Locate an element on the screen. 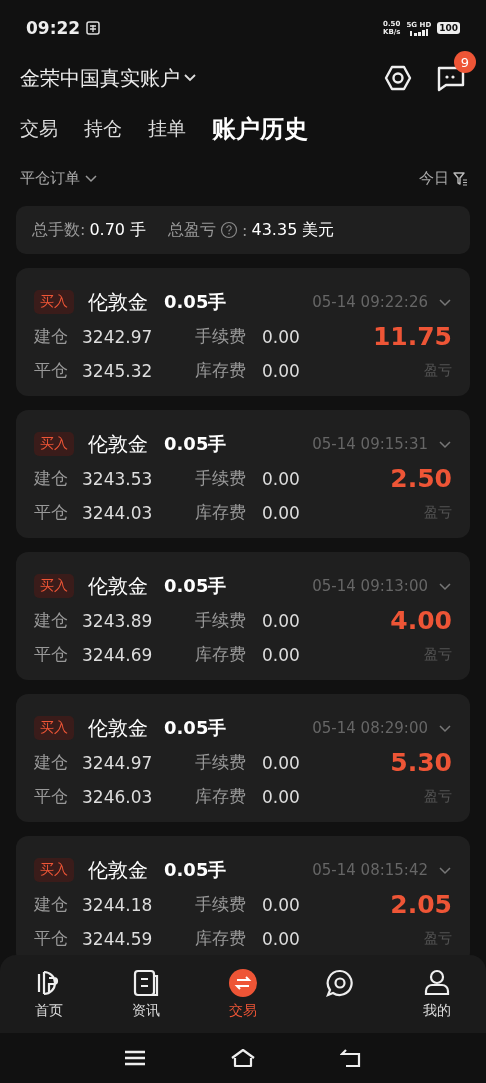 This screenshot has height=1083, width=486. open-price: 3244.18 is located at coordinates (118, 904).